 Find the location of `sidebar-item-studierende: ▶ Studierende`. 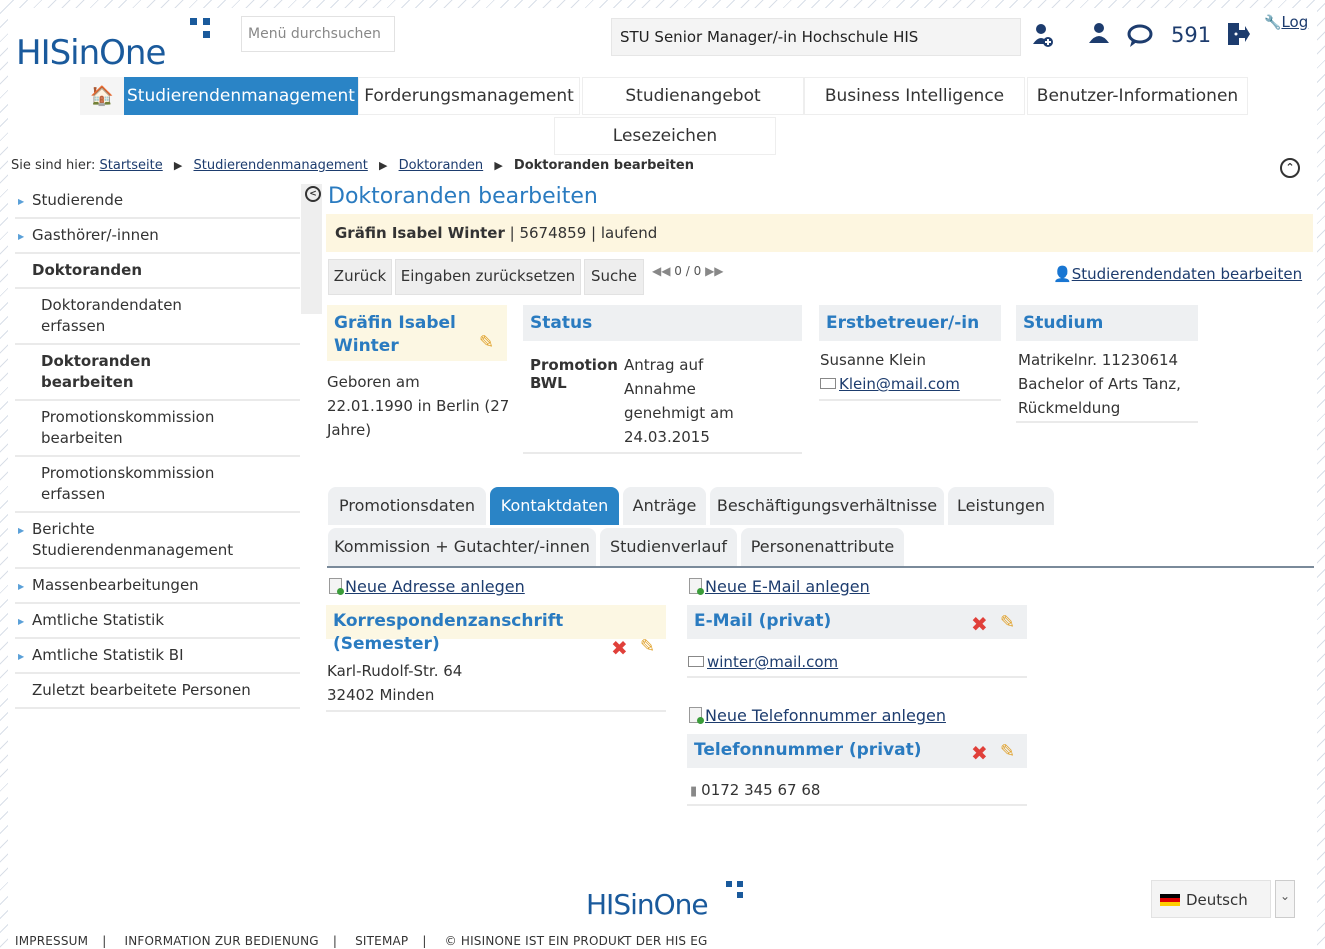

sidebar-item-studierende: ▶ Studierende is located at coordinates (157, 201).